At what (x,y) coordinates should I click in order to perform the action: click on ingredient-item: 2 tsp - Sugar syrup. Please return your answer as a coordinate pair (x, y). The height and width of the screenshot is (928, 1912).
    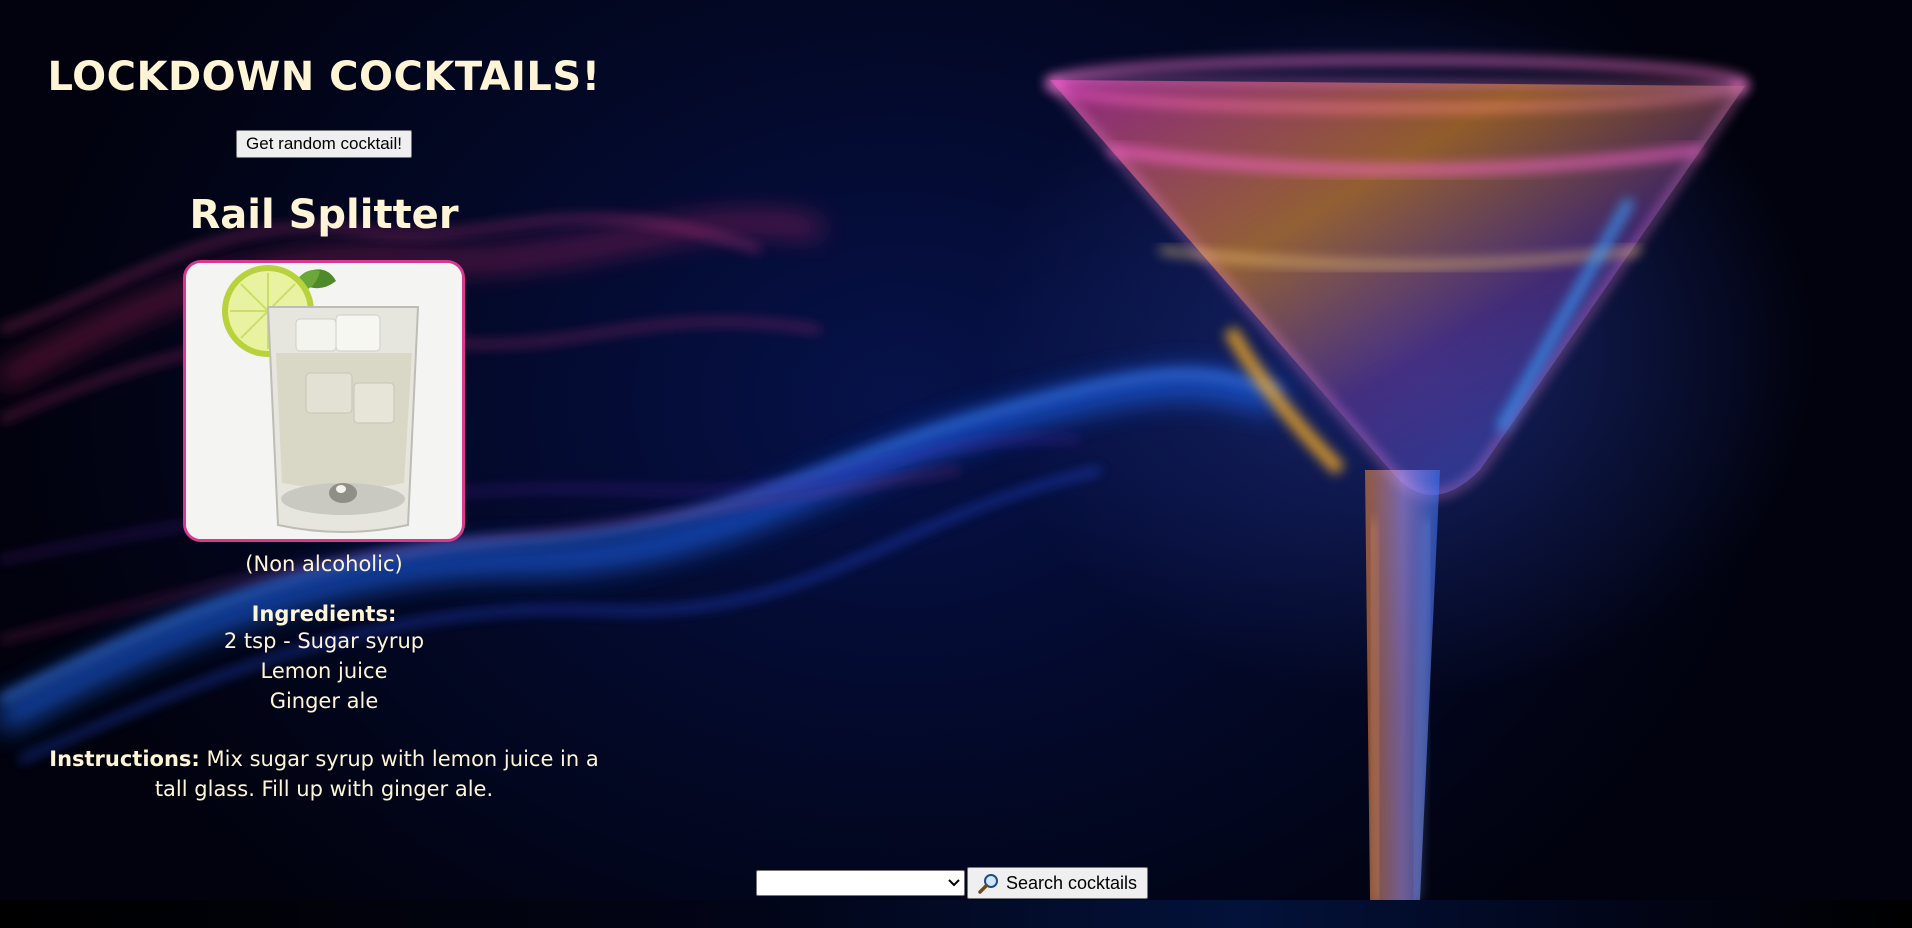
    Looking at the image, I should click on (324, 641).